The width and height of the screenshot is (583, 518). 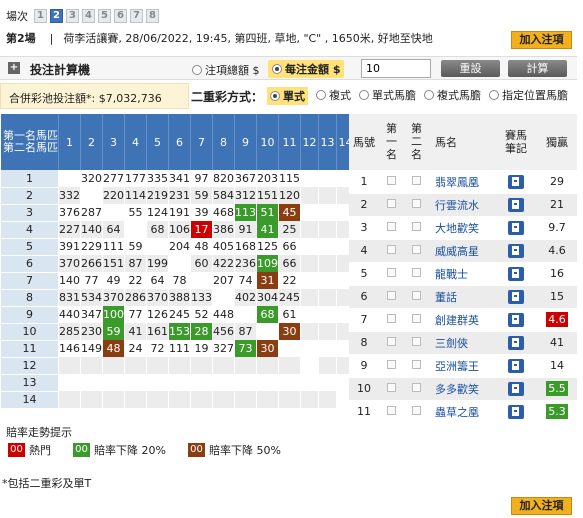 What do you see at coordinates (223, 195) in the screenshot?
I see `odds-cell: 584` at bounding box center [223, 195].